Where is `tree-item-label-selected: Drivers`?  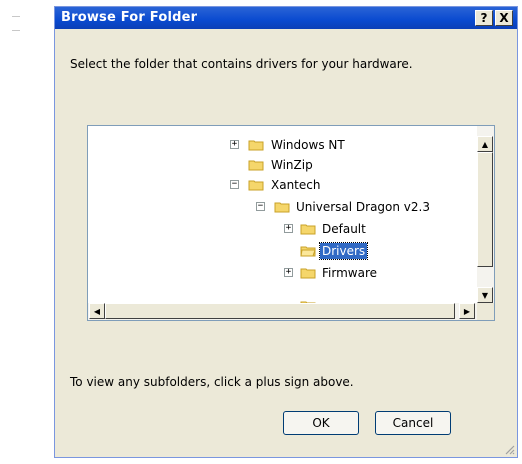 tree-item-label-selected: Drivers is located at coordinates (343, 251).